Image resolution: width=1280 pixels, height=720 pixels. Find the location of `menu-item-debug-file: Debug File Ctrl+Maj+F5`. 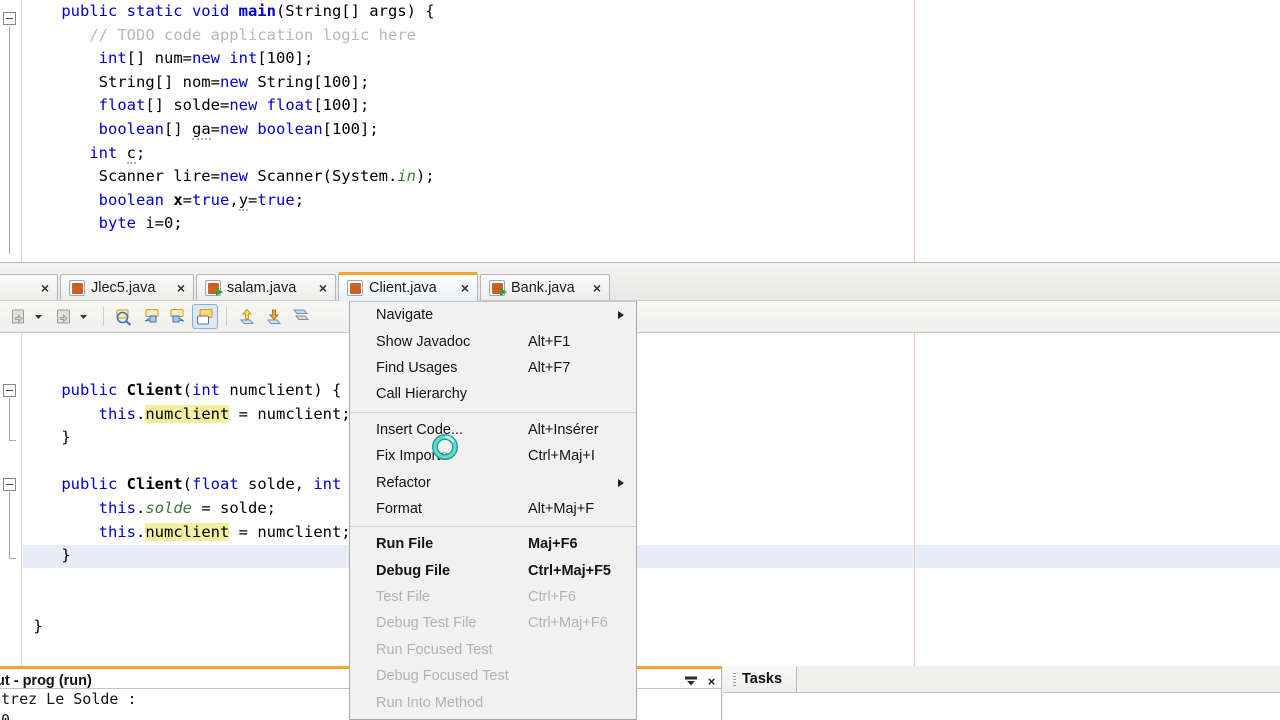

menu-item-debug-file: Debug File Ctrl+Maj+F5 is located at coordinates (493, 571).